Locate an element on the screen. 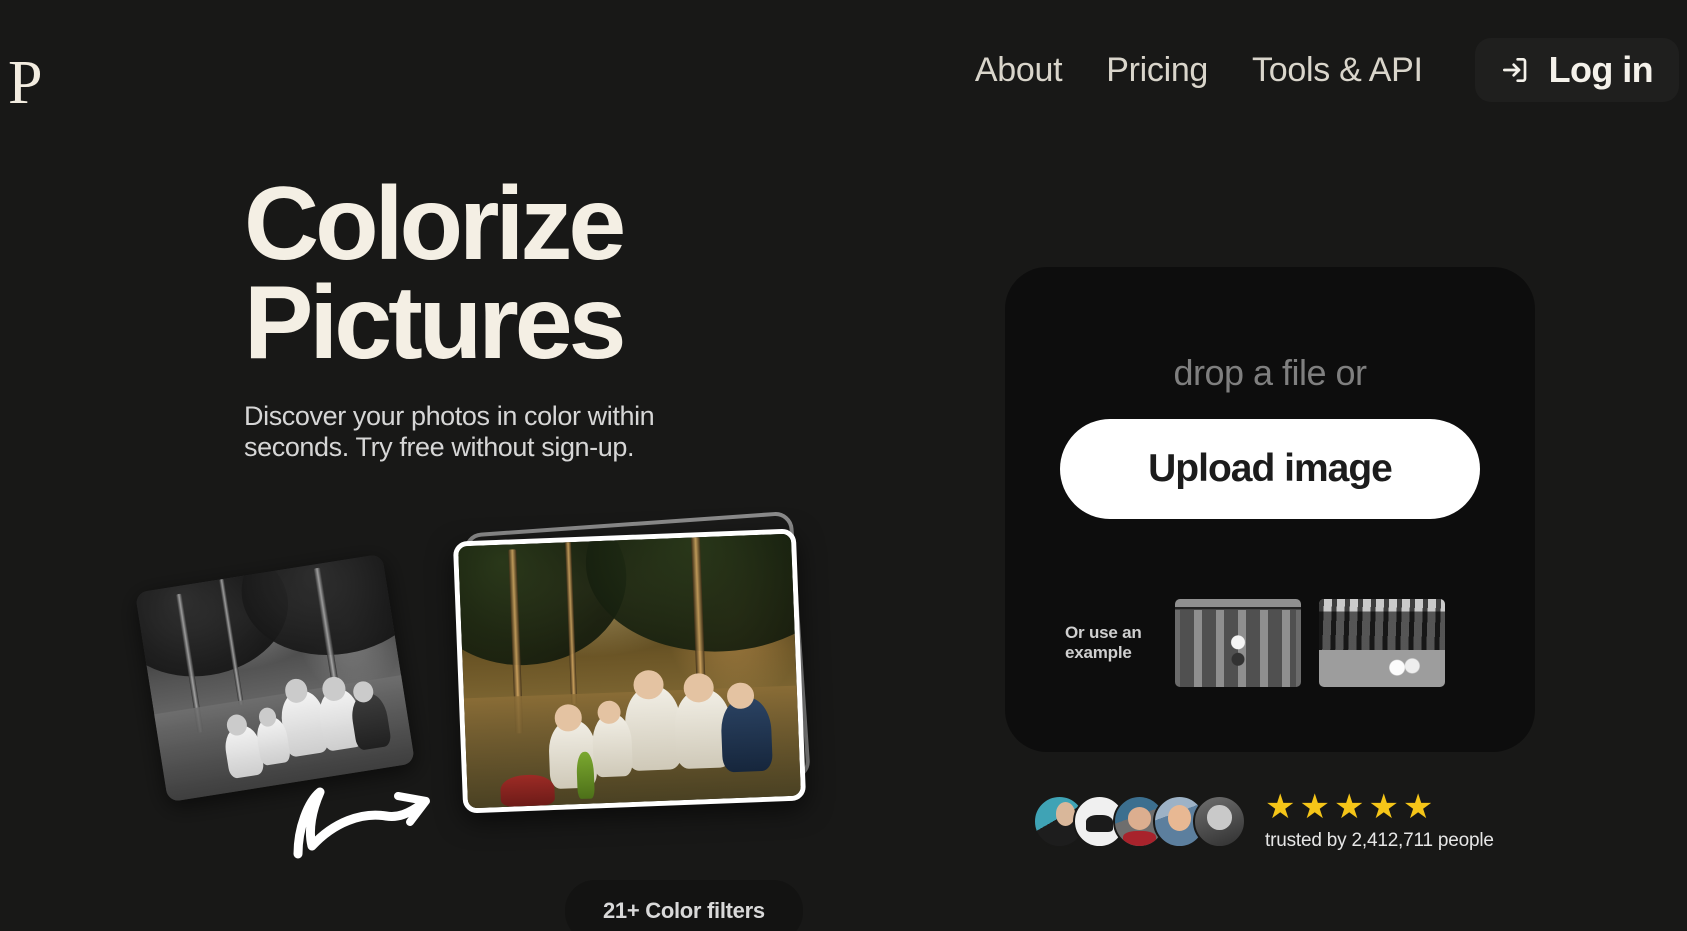 The width and height of the screenshot is (1687, 931). social-proof: ★★★★★ trusted by 2,412,711 people is located at coordinates (1263, 821).